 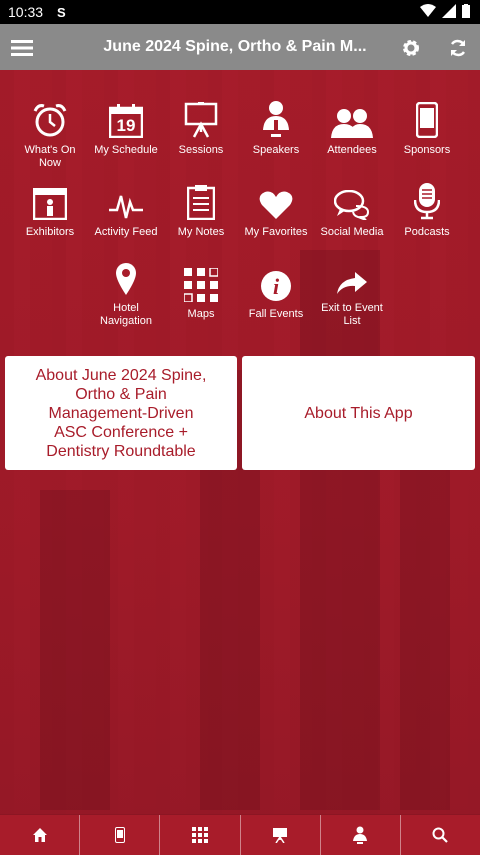 I want to click on nav-maps, so click(x=200, y=835).